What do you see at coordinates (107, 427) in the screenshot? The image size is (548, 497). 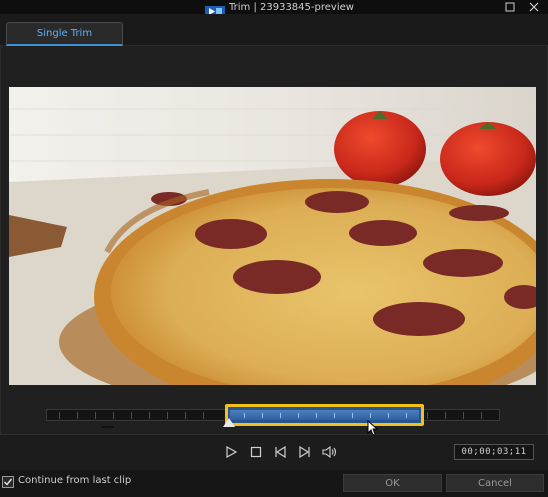 I see `timeline-marker` at bounding box center [107, 427].